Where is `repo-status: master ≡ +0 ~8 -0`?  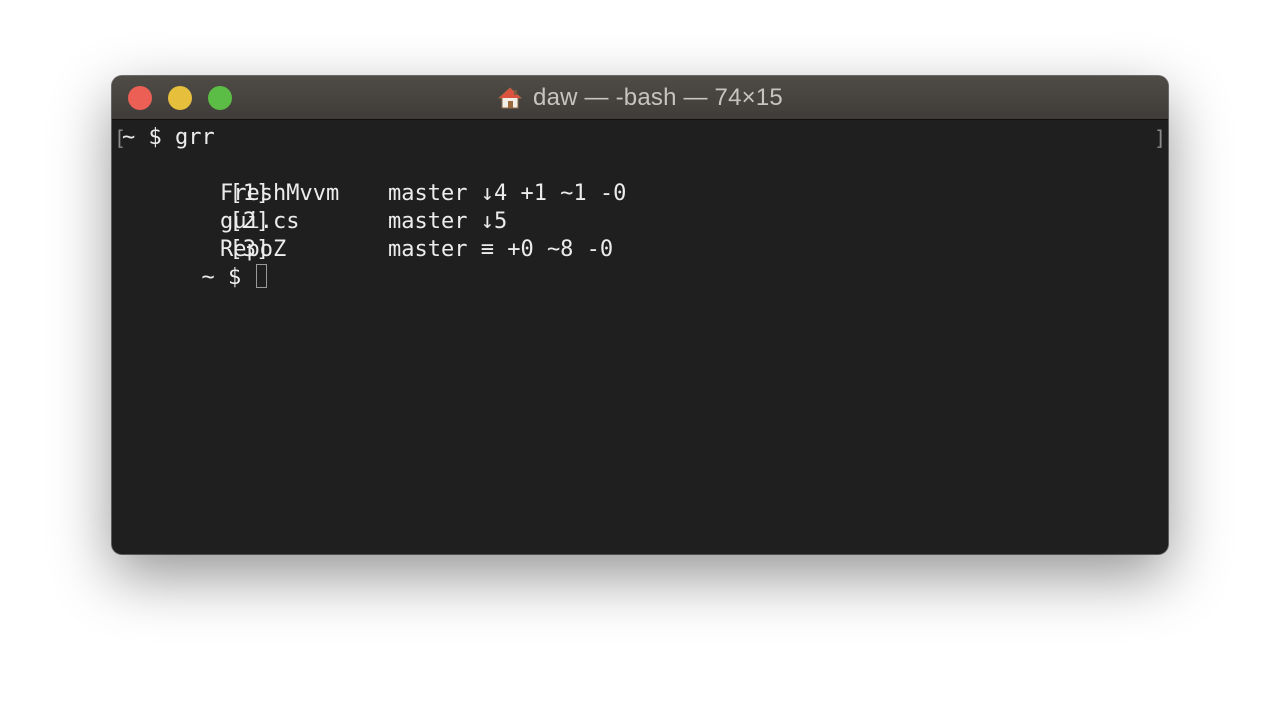
repo-status: master ≡ +0 ~8 -0 is located at coordinates (501, 249).